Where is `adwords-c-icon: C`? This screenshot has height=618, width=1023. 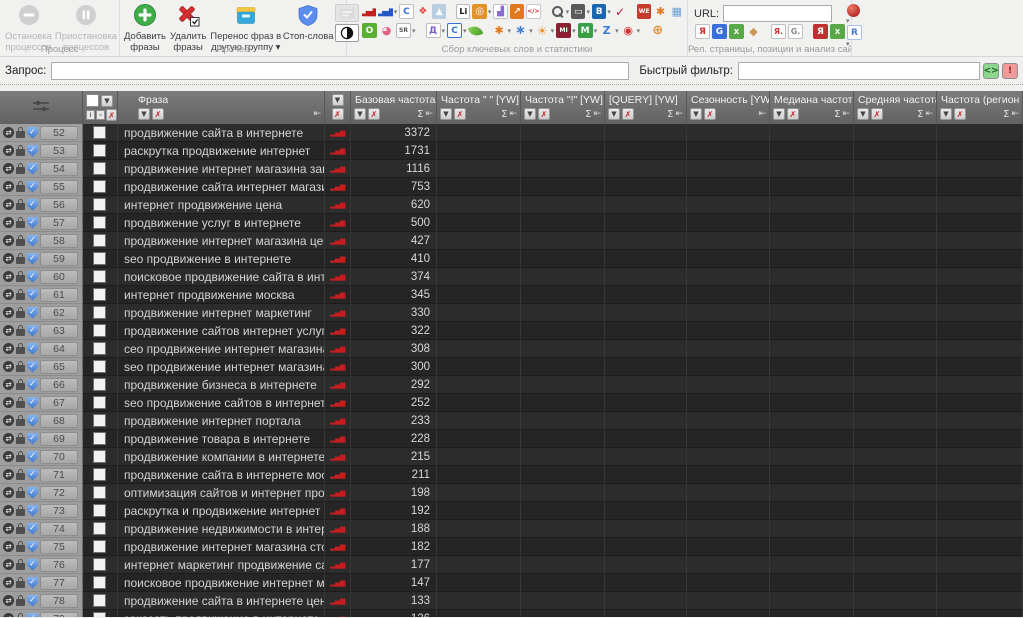 adwords-c-icon: C is located at coordinates (455, 30).